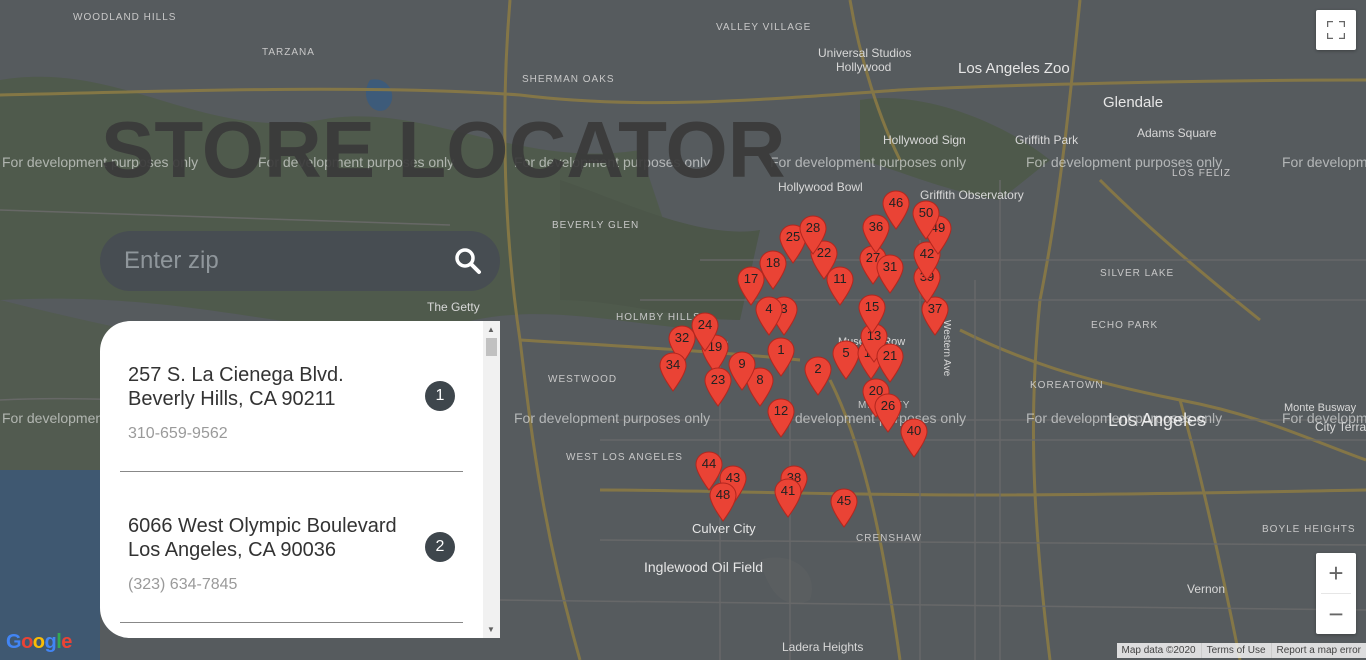 Image resolution: width=1366 pixels, height=660 pixels. Describe the element at coordinates (813, 227) in the screenshot. I see `marker-label: 28` at that location.